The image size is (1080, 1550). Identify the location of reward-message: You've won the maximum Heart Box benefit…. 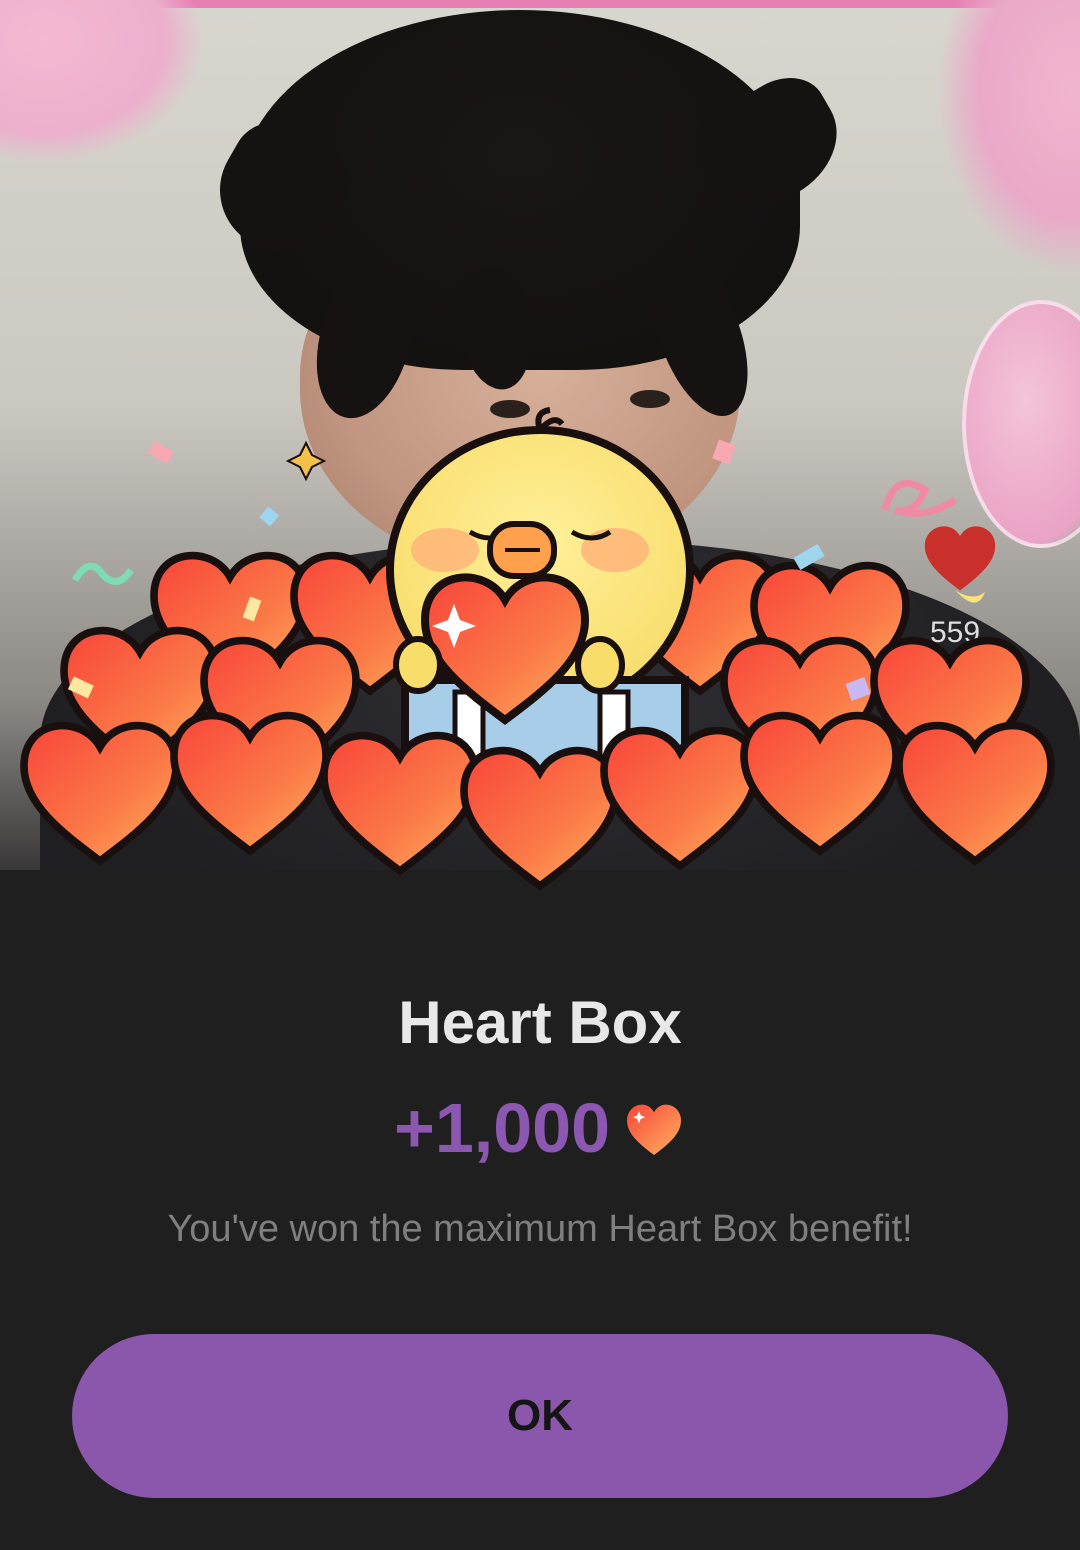
(540, 1229).